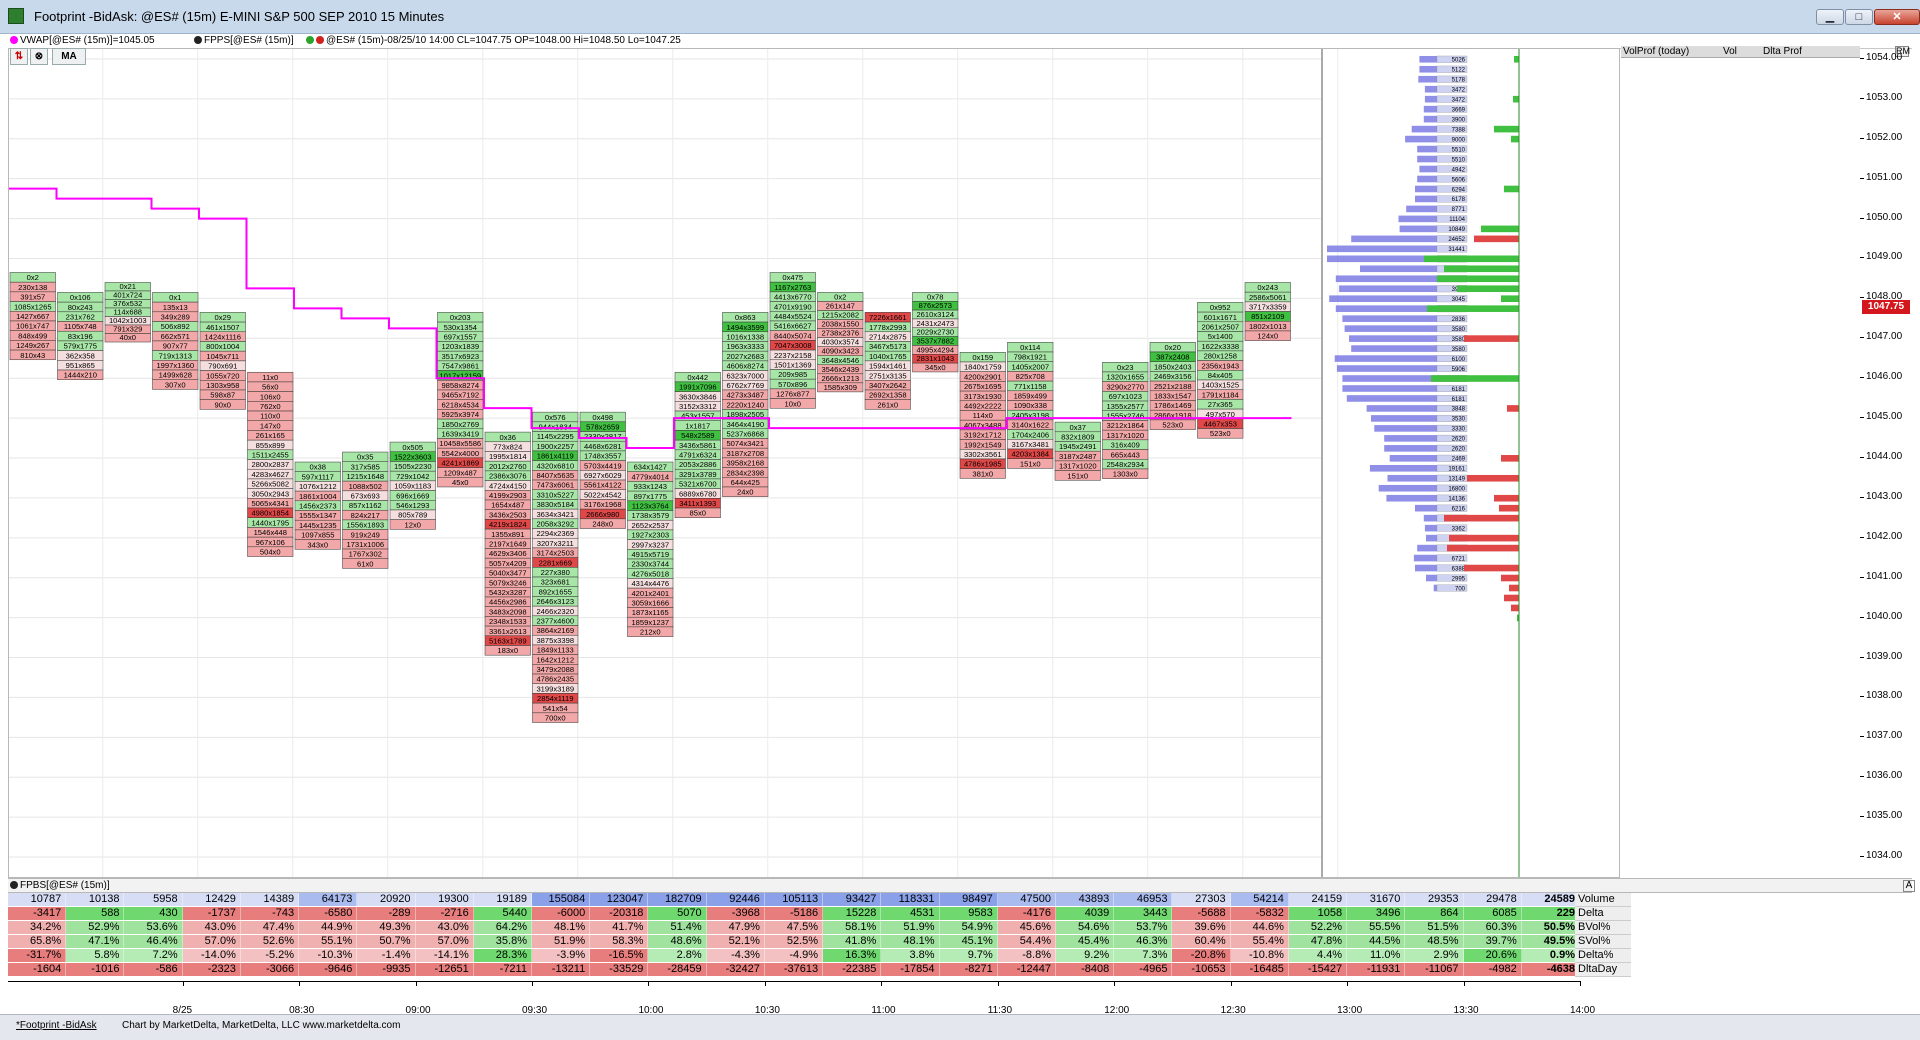 This screenshot has width=1920, height=1040. What do you see at coordinates (650, 525) in the screenshot?
I see `footprint-cell-label: 2652x2537` at bounding box center [650, 525].